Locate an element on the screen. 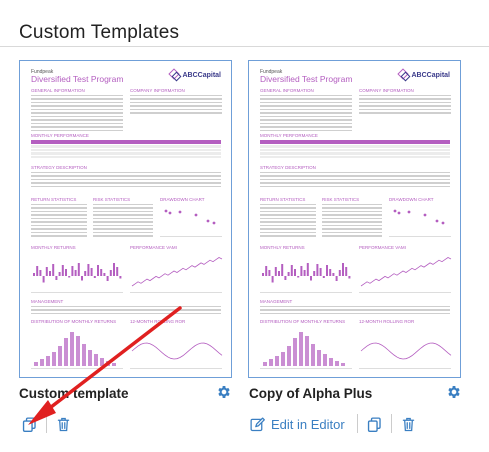  edit-icon is located at coordinates (257, 423).